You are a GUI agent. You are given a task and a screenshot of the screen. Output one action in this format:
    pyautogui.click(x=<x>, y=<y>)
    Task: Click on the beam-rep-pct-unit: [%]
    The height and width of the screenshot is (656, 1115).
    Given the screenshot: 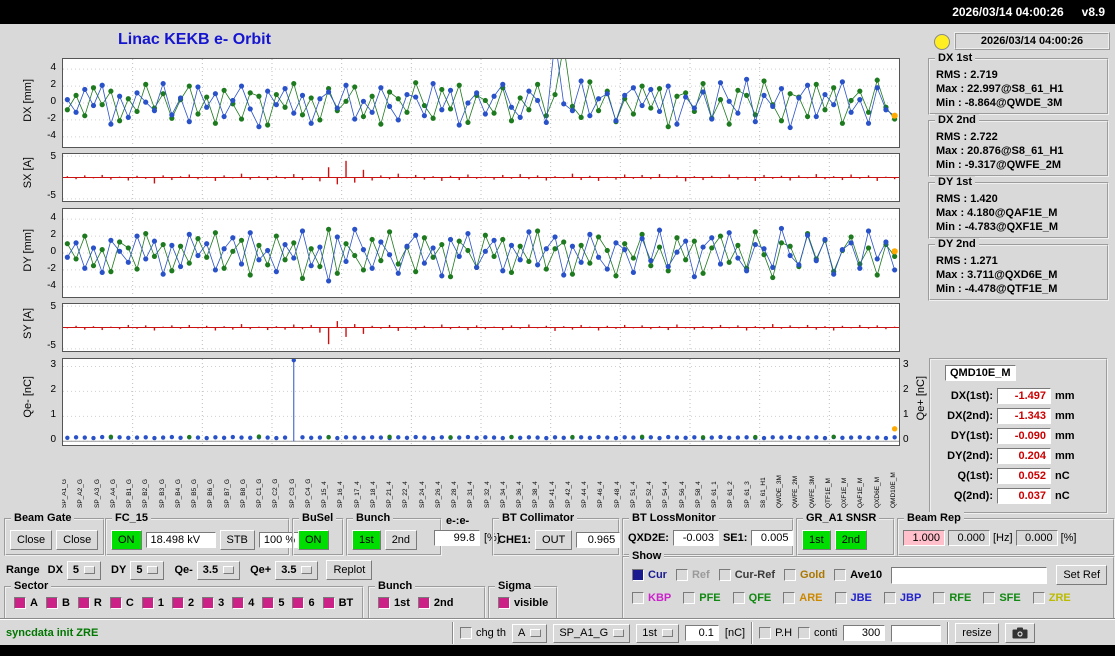 What is the action you would take?
    pyautogui.click(x=1068, y=538)
    